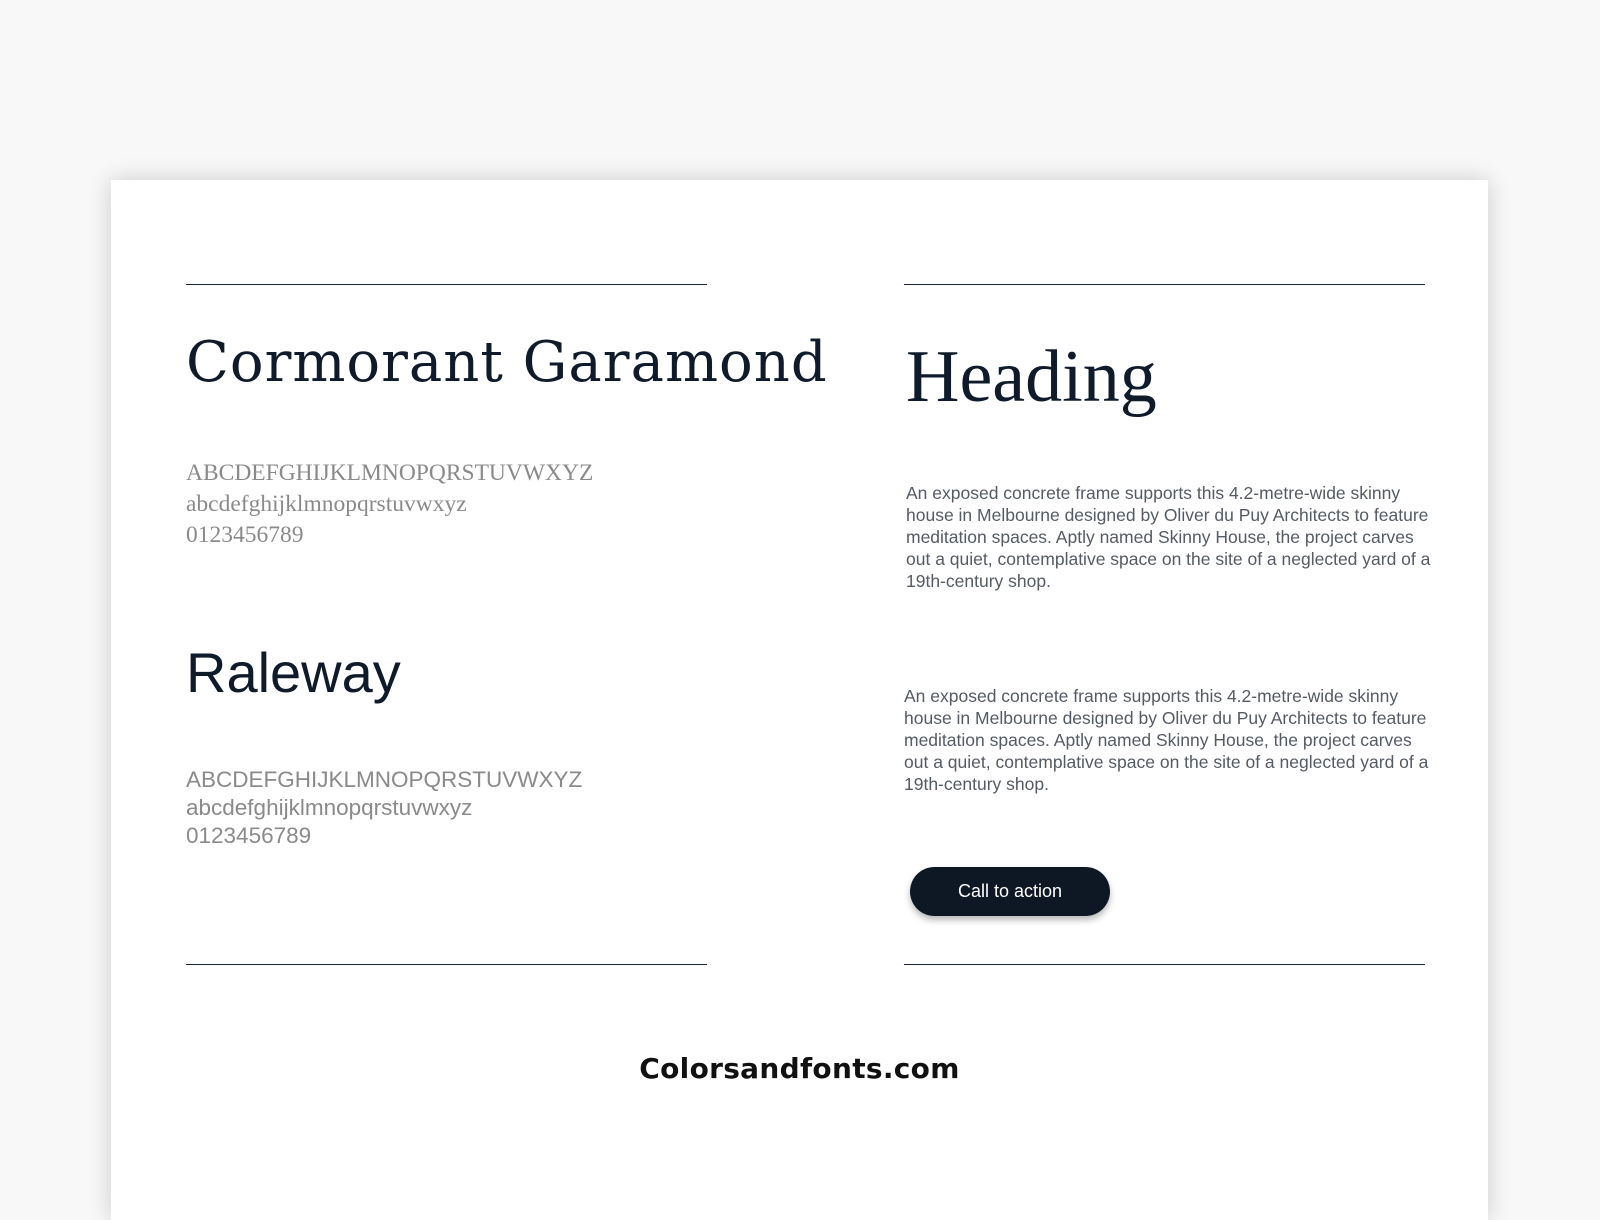 The image size is (1600, 1220). Describe the element at coordinates (384, 779) in the screenshot. I see `sans-uppercase: ABCDEFGHIJKLMNOPQRSTUVWXYZ` at that location.